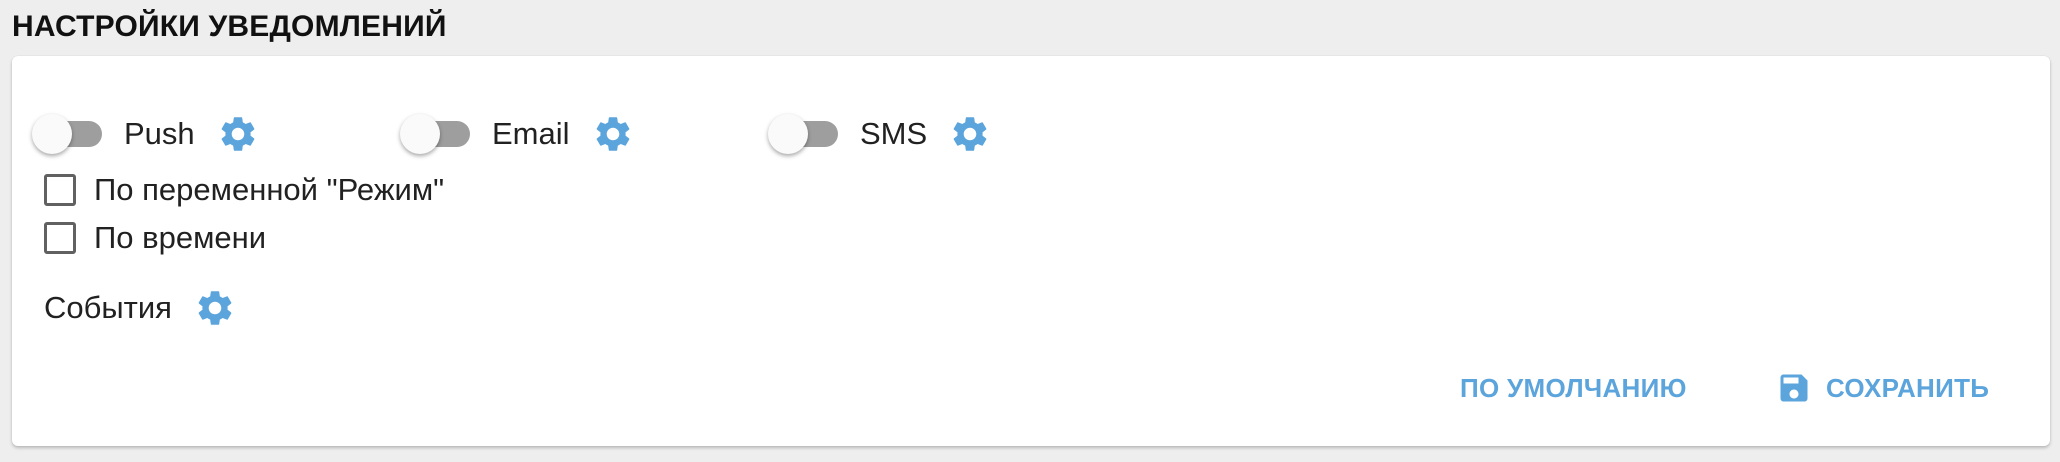  Describe the element at coordinates (60, 190) in the screenshot. I see `mode-variable-checkbox` at that location.